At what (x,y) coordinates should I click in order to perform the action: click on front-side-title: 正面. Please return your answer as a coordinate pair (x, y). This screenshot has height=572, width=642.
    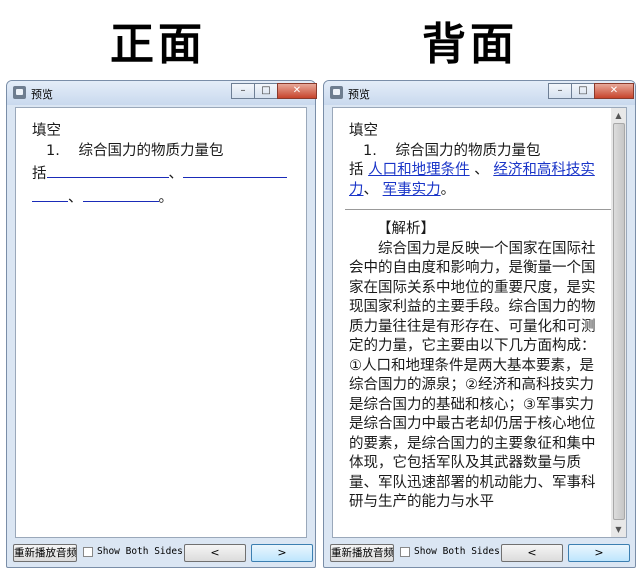
    Looking at the image, I should click on (158, 44).